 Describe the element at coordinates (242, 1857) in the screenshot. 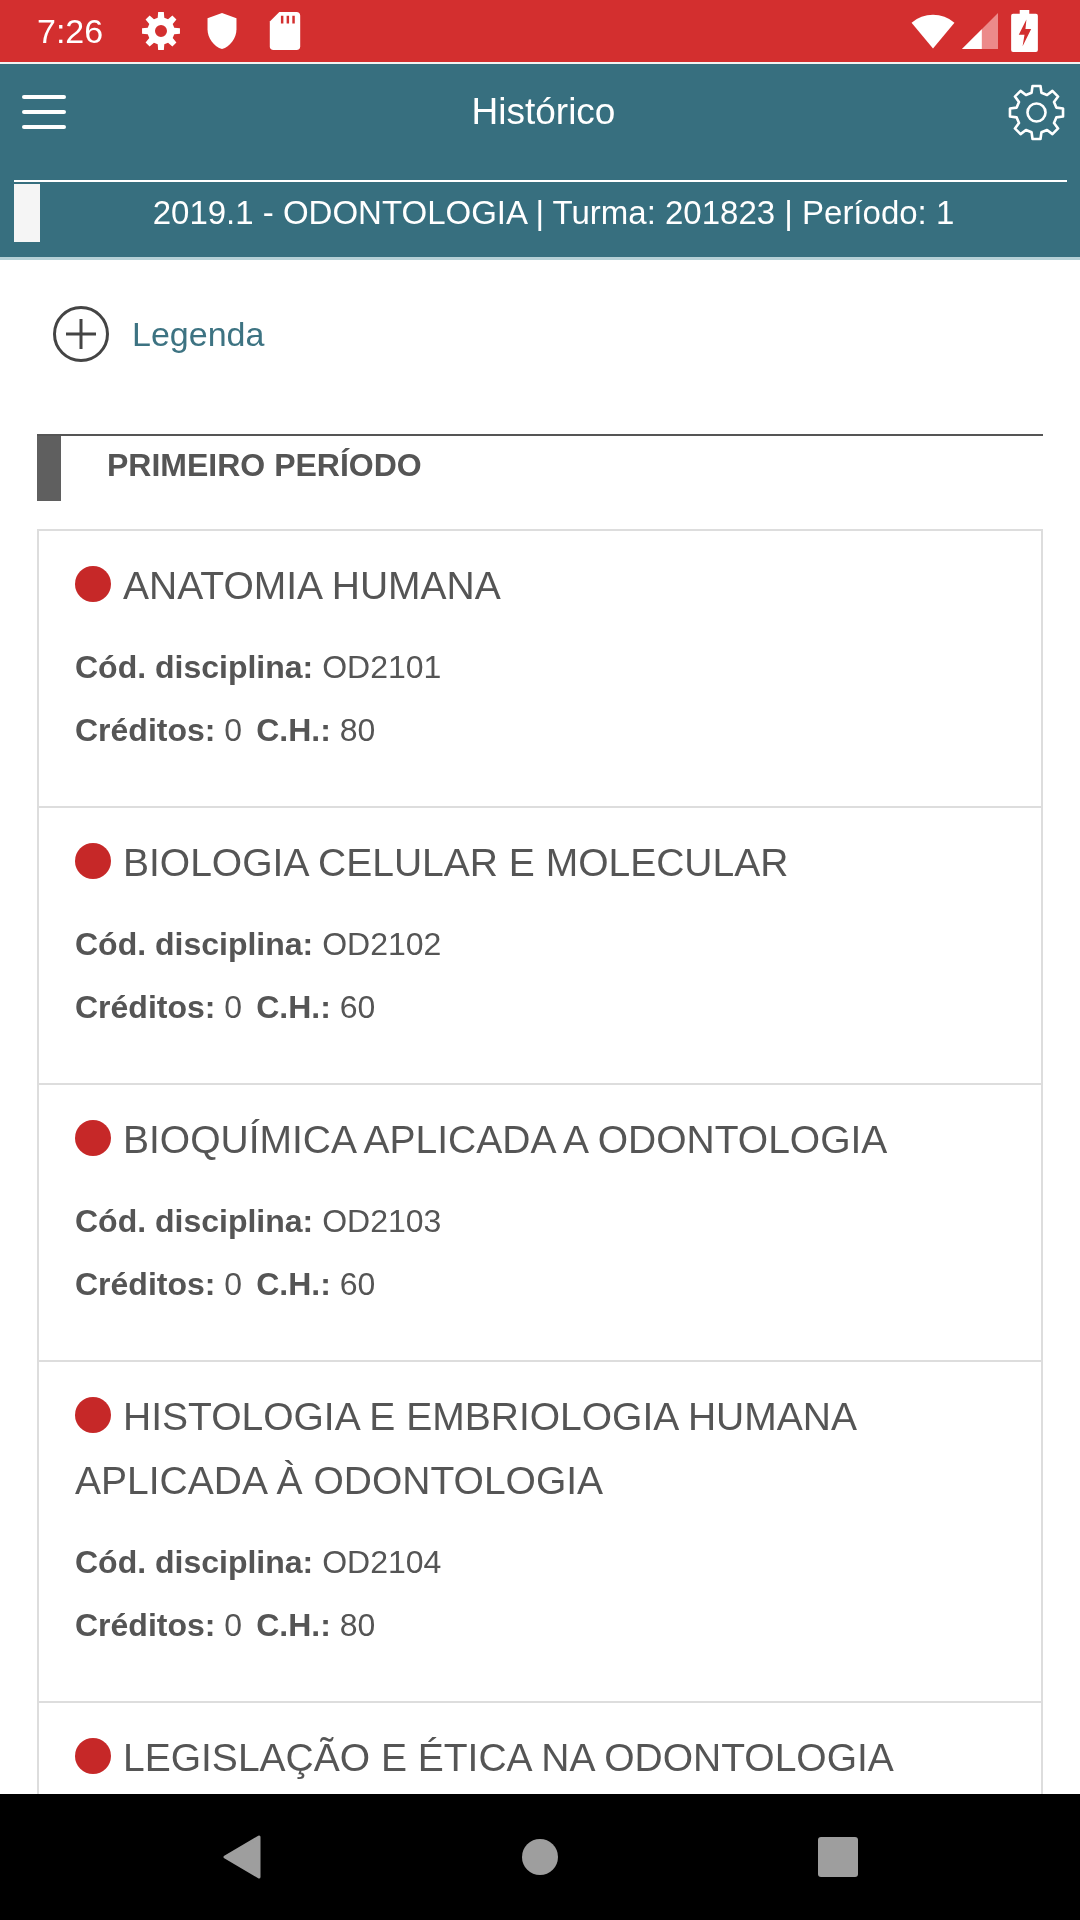

I see `back-icon` at that location.